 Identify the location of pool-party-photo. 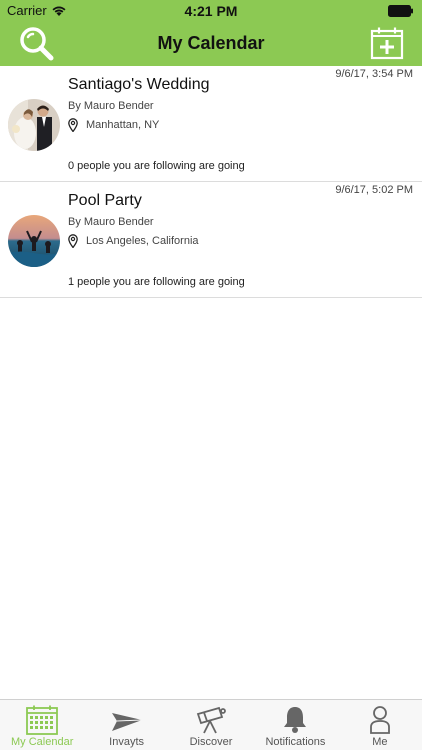
(34, 241).